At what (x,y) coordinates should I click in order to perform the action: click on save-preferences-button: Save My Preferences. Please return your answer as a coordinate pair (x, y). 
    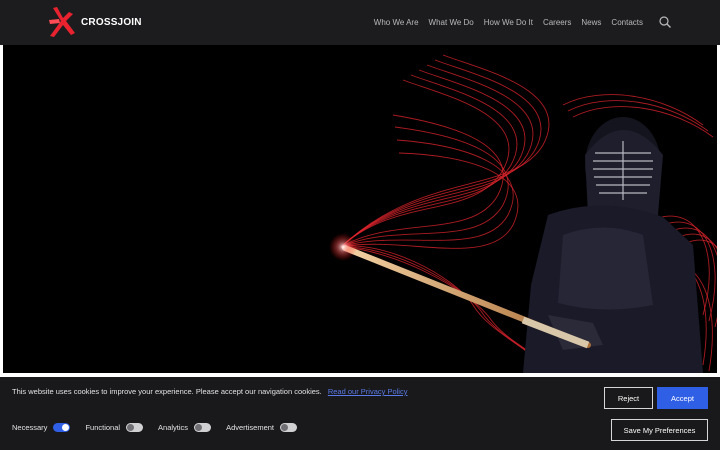
    Looking at the image, I should click on (659, 430).